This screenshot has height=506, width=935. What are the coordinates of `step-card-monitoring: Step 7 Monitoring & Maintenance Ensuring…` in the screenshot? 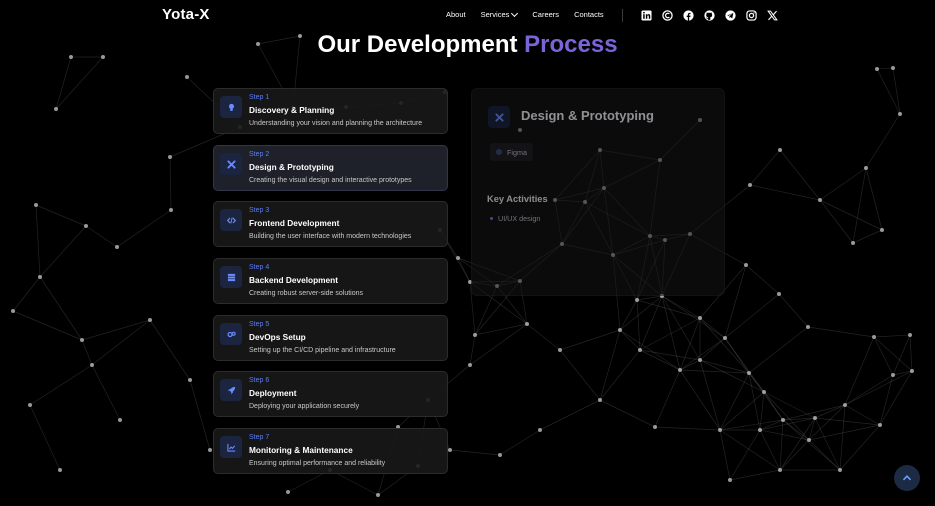 It's located at (330, 451).